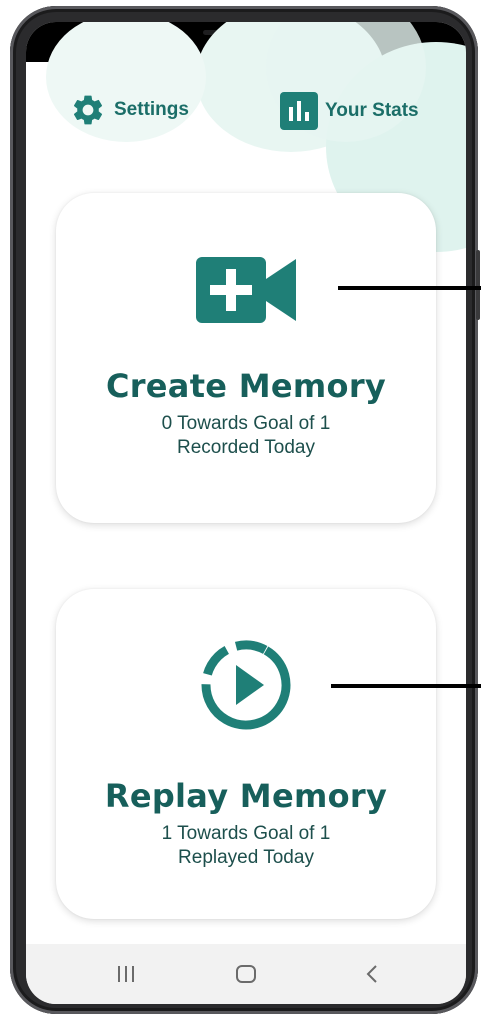 The height and width of the screenshot is (1018, 481). Describe the element at coordinates (246, 685) in the screenshot. I see `replay-play-icon` at that location.